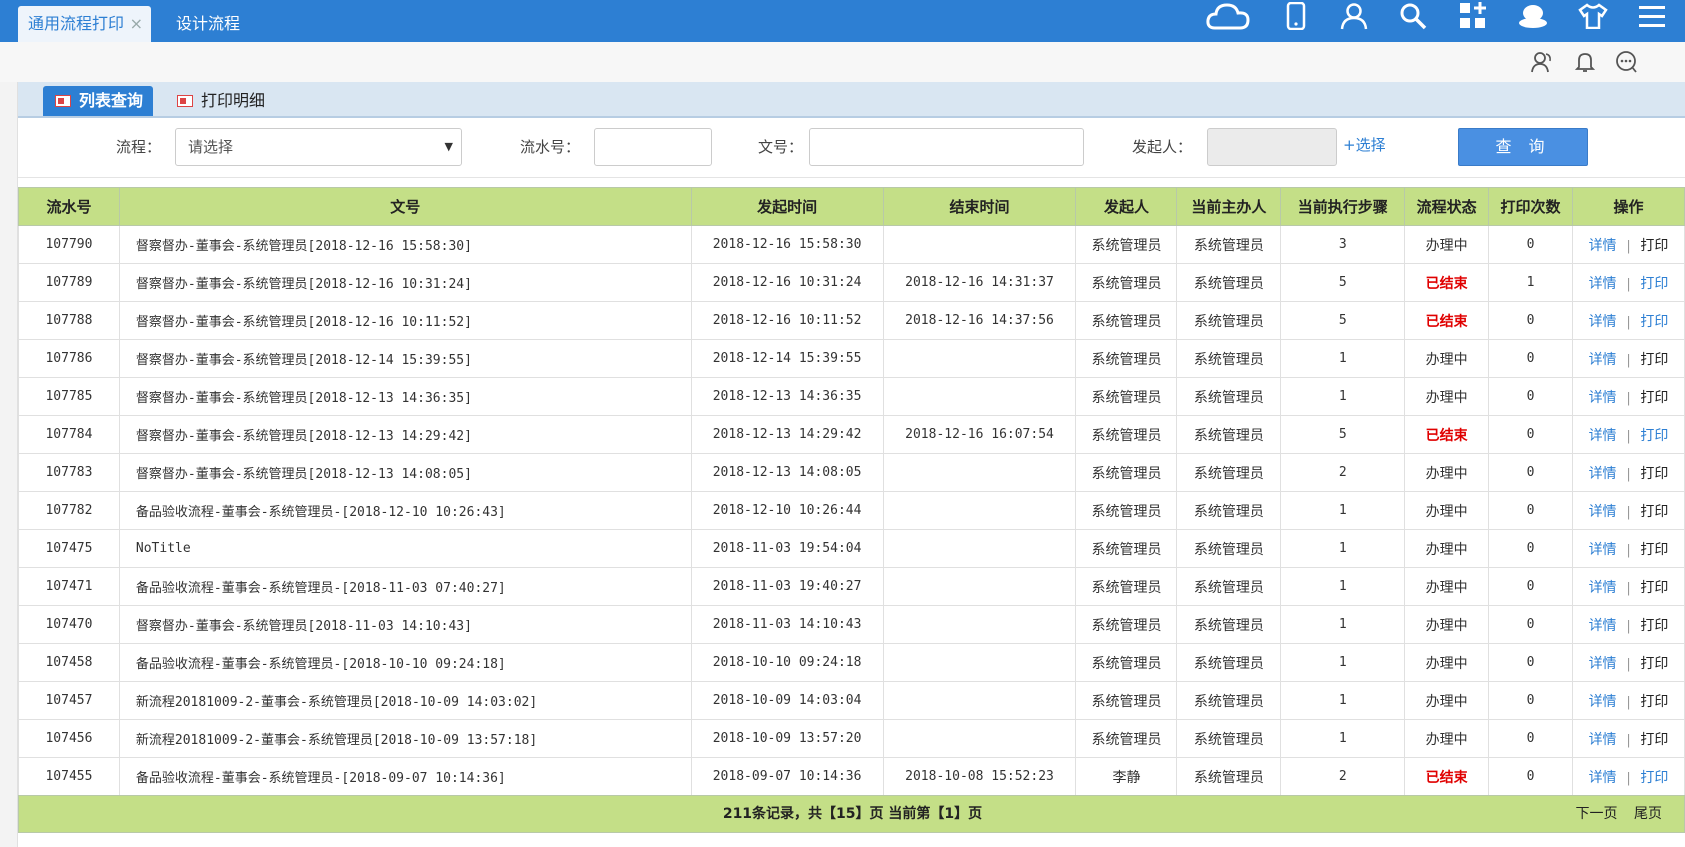 The image size is (1685, 847). I want to click on serial-input, so click(653, 147).